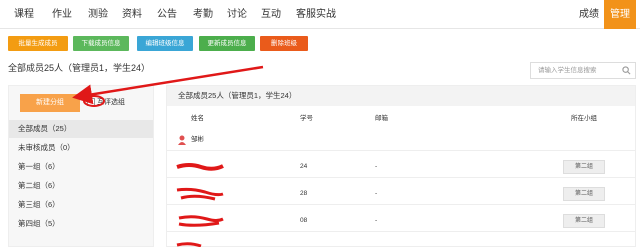 Image resolution: width=640 pixels, height=247 pixels. I want to click on edit-class-button: 编辑班级信息, so click(165, 43).